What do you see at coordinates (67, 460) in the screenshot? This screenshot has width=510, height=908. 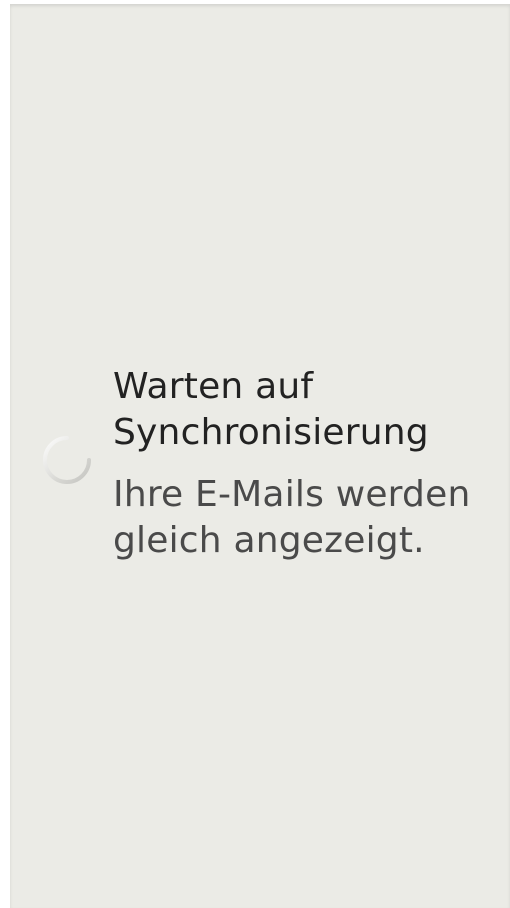 I see `loading-spinner-icon` at bounding box center [67, 460].